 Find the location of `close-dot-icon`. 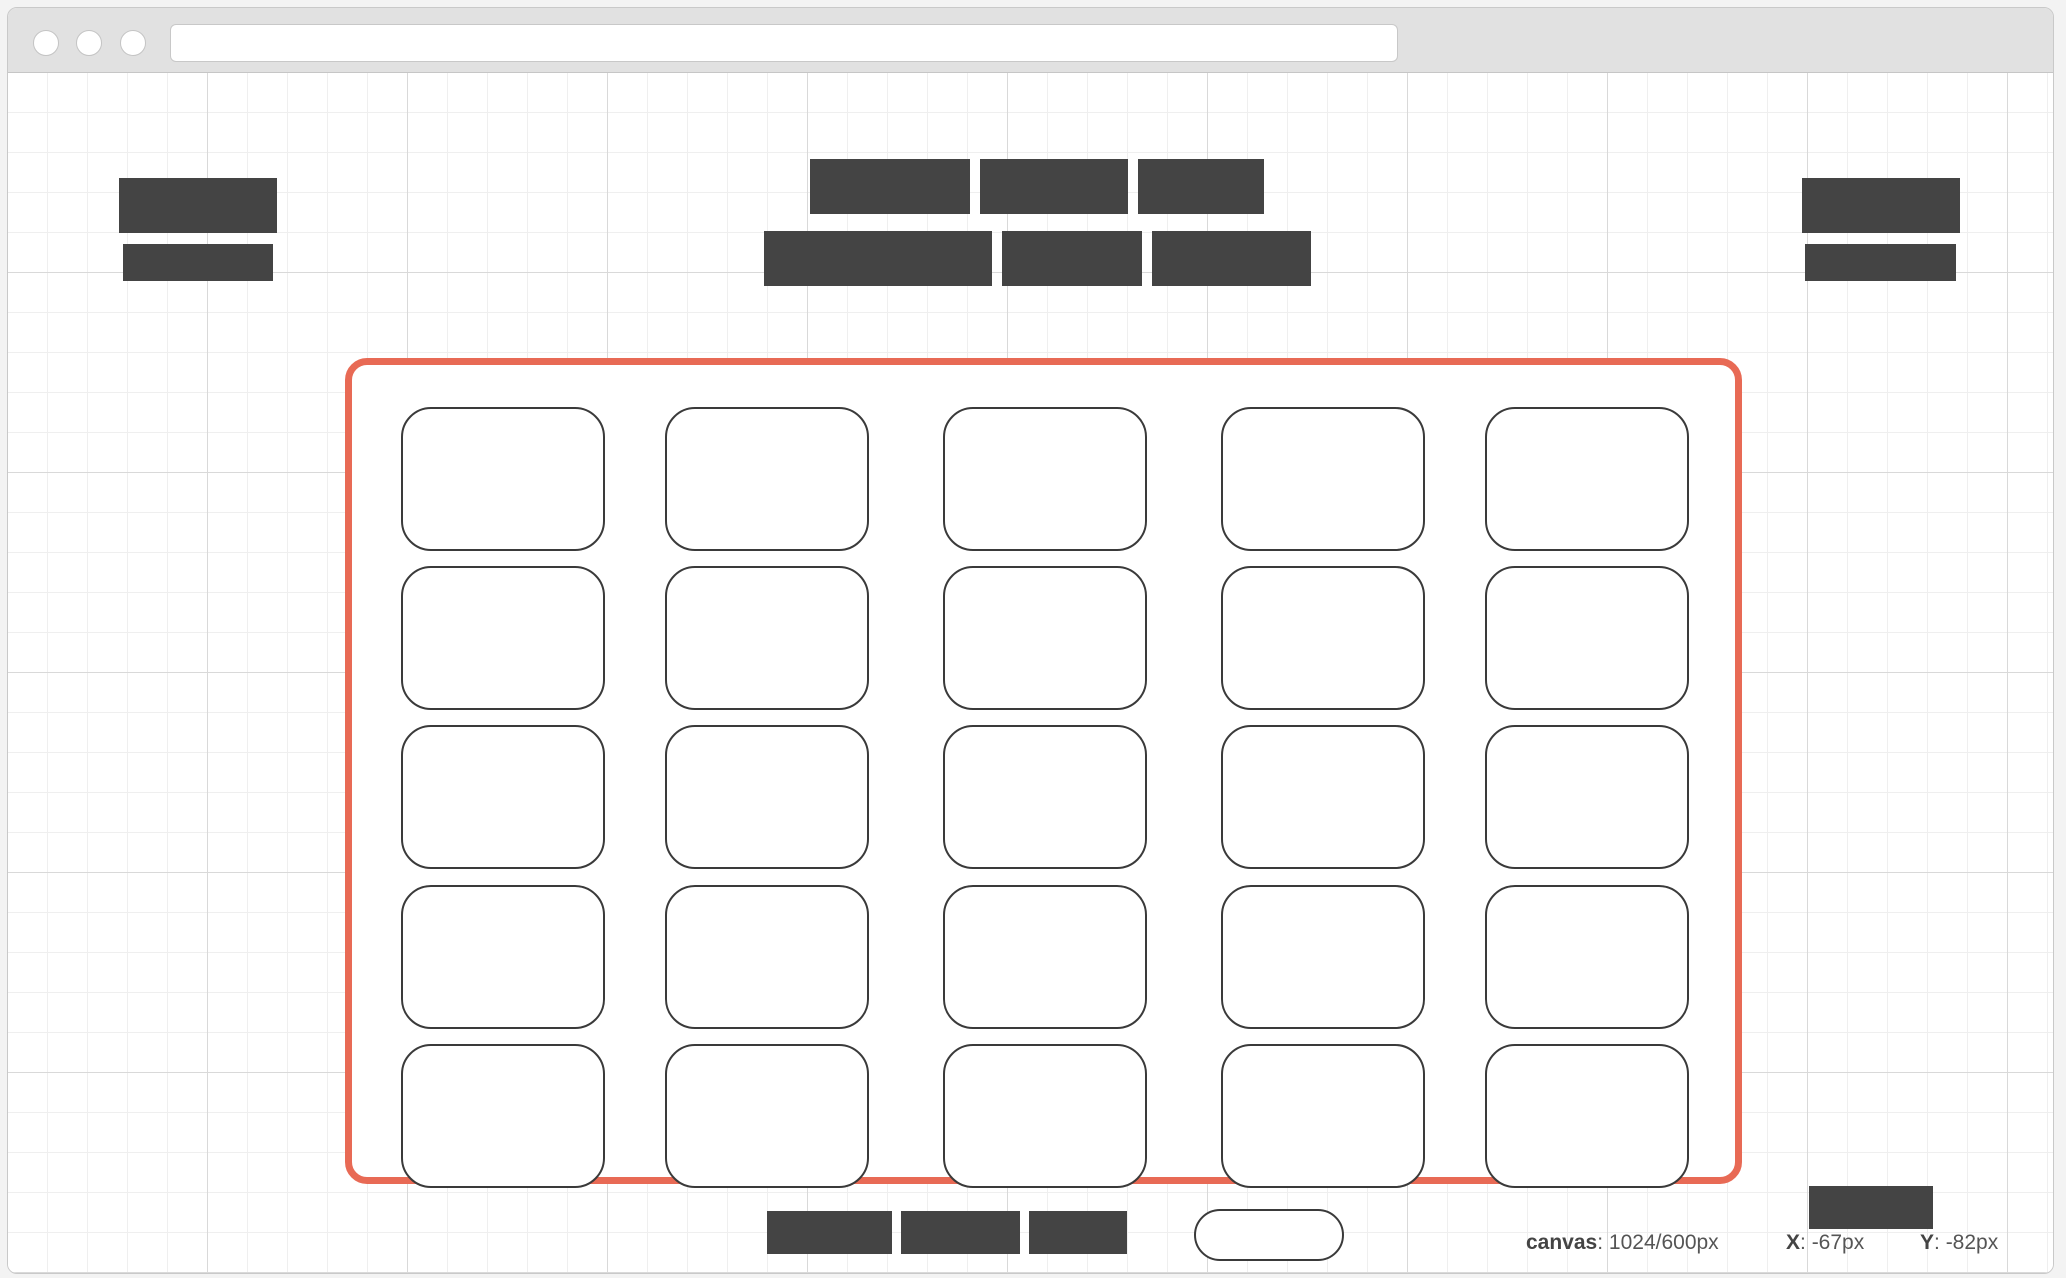

close-dot-icon is located at coordinates (46, 43).